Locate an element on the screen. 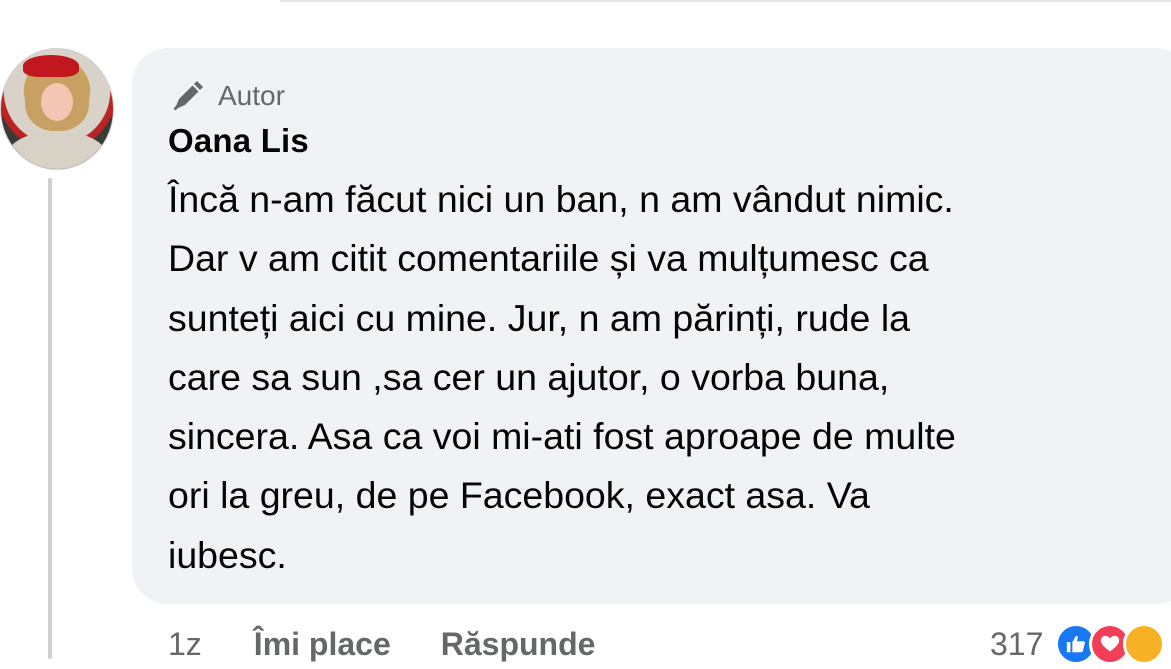  pen-icon is located at coordinates (188, 96).